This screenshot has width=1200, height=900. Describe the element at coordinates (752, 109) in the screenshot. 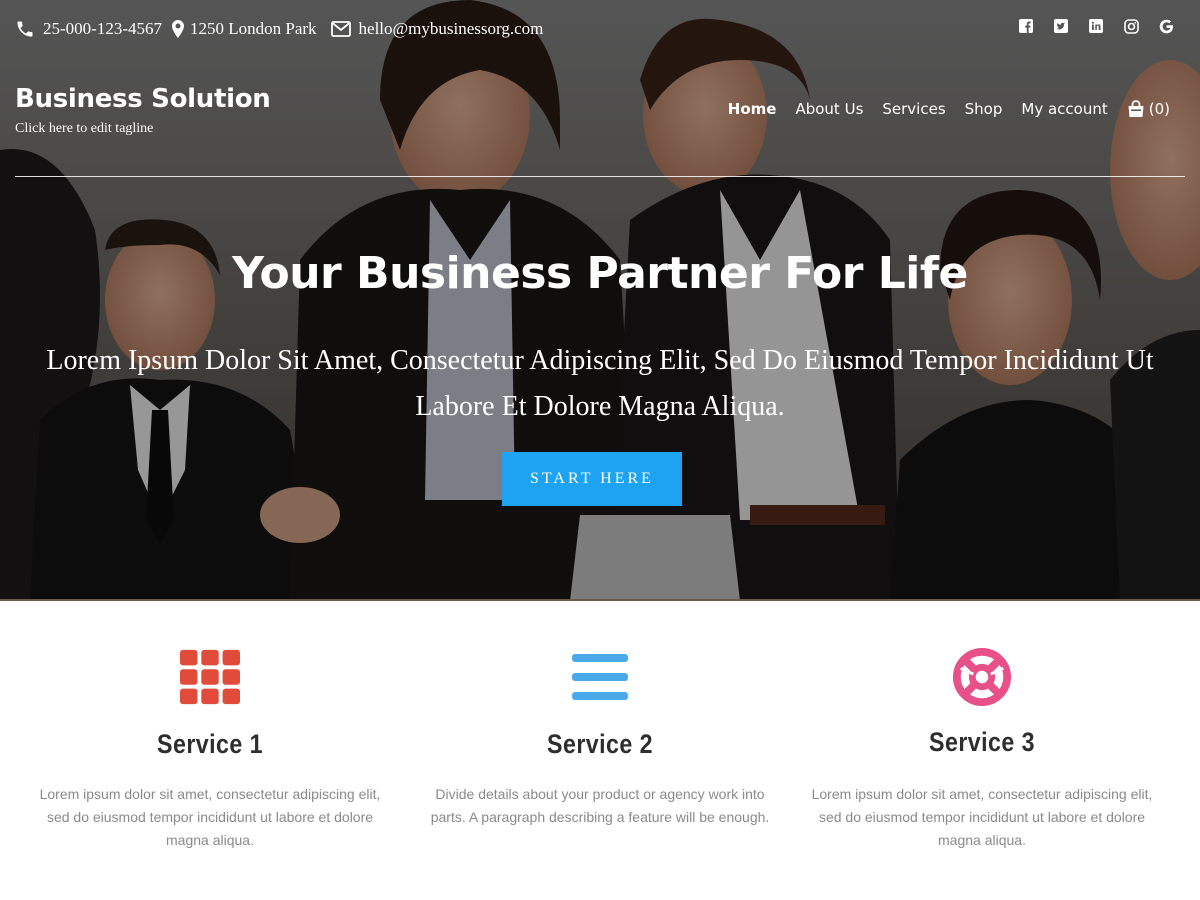

I see `nav-item-home: Home` at that location.